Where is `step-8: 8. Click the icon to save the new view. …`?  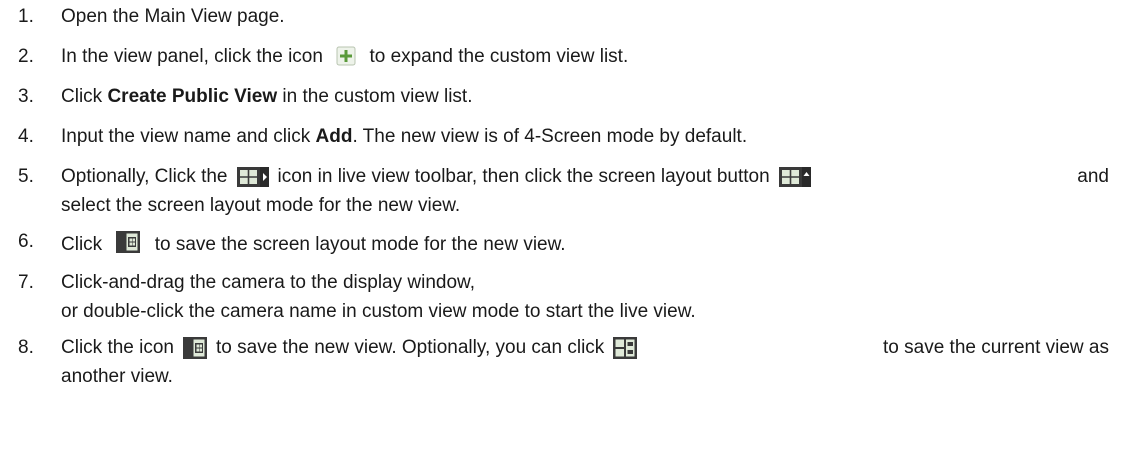
step-8: 8. Click the icon to save the new view. … is located at coordinates (563, 362).